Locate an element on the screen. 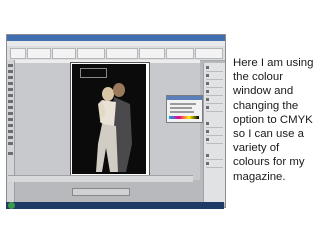 The image size is (320, 240). colour-window-header is located at coordinates (184, 98).